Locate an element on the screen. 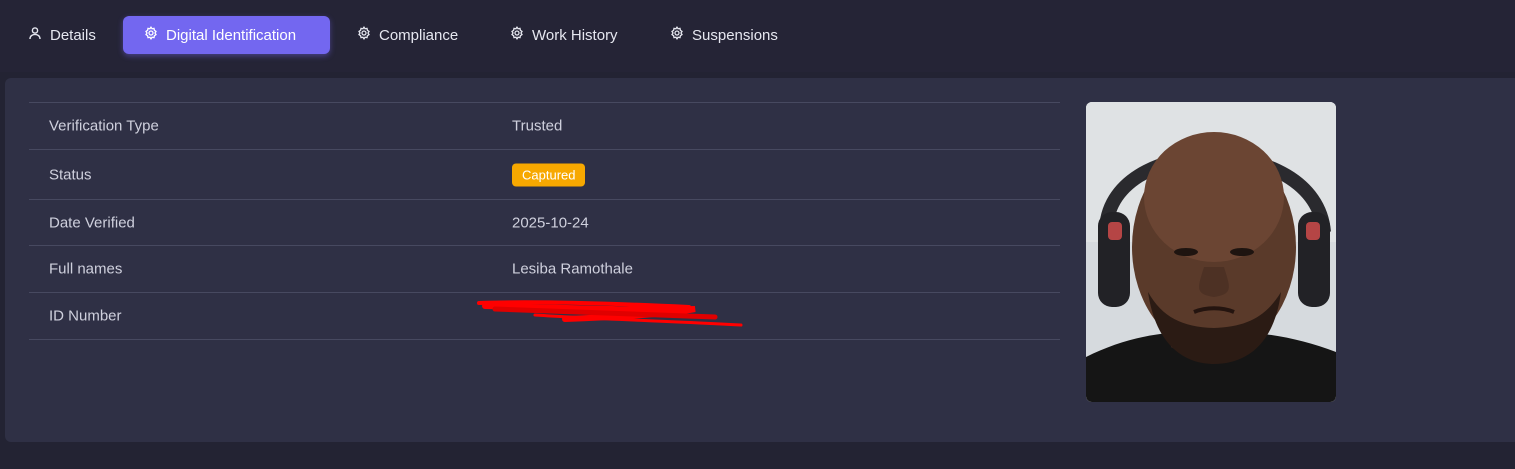 Image resolution: width=1515 pixels, height=469 pixels. row-label: Full names is located at coordinates (86, 269).